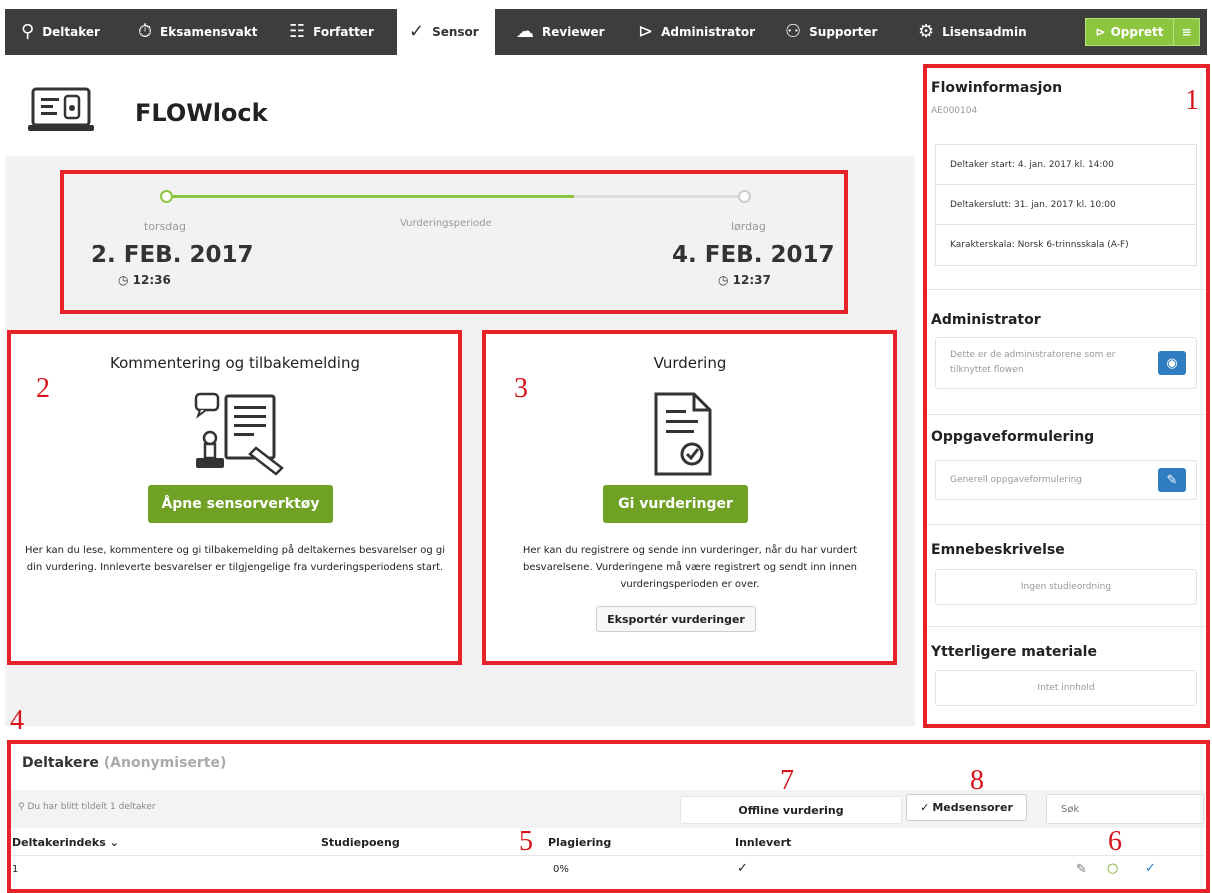 The image size is (1212, 893). I want to click on tab-lisensadmin: ⚙ Lisensadmin, so click(972, 32).